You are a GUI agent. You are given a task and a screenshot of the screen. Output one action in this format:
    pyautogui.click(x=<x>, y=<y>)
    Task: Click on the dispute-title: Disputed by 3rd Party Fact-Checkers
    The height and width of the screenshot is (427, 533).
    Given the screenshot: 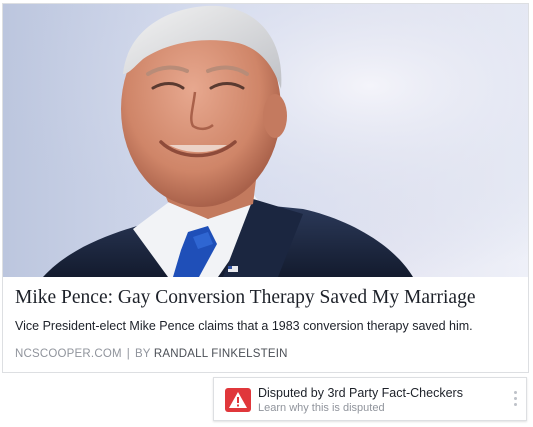 What is the action you would take?
    pyautogui.click(x=360, y=393)
    